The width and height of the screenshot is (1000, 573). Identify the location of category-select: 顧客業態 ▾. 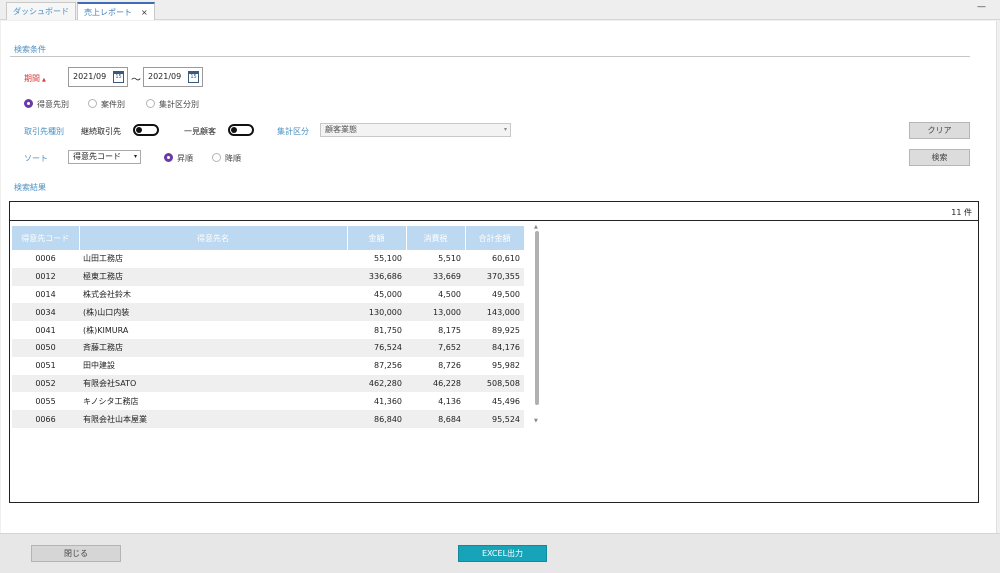
(415, 130).